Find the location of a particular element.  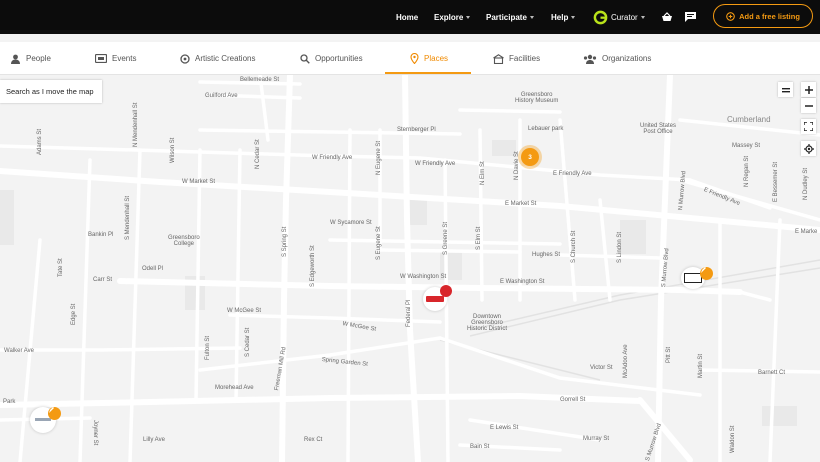

street-label: Bain St is located at coordinates (480, 447).